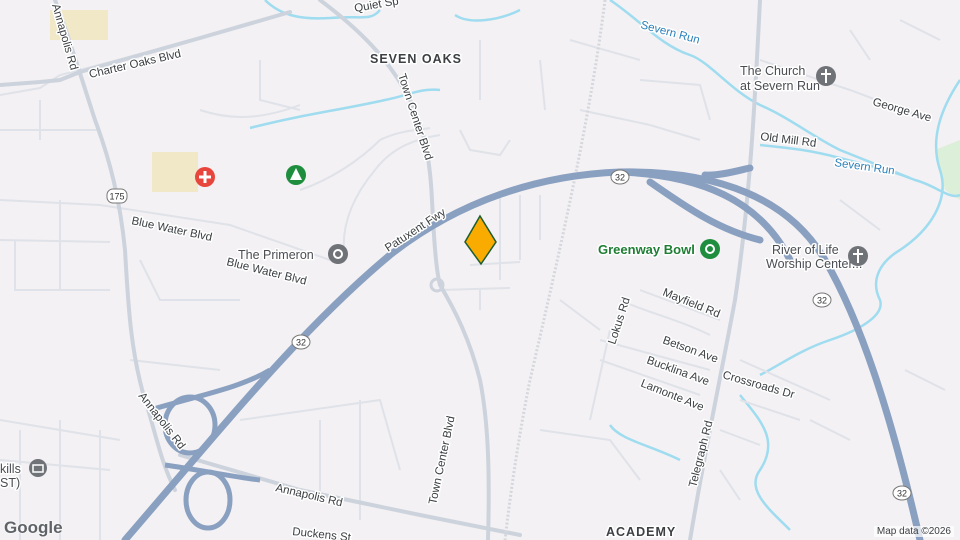 This screenshot has height=540, width=960. I want to click on pin-icon, so click(480, 240).